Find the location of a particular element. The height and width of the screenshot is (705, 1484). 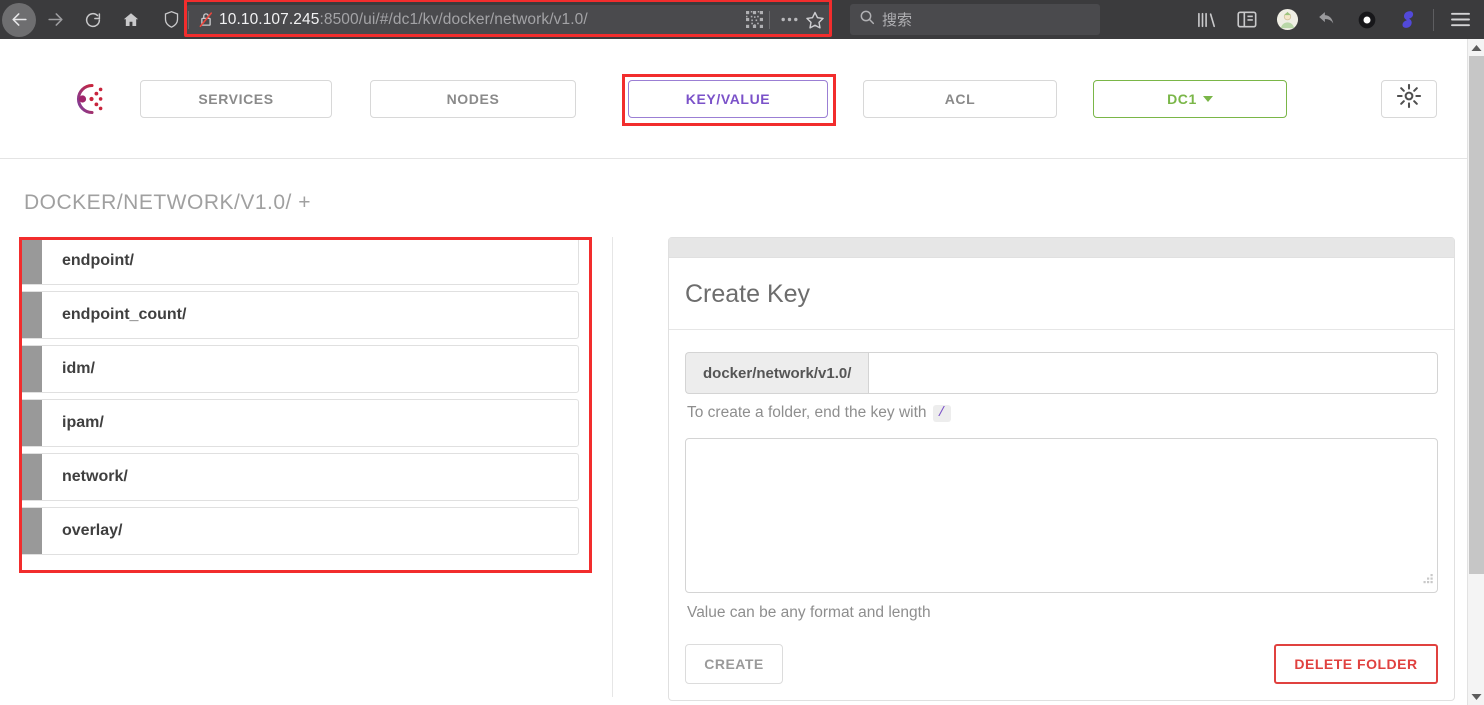

settings-button is located at coordinates (1409, 98).